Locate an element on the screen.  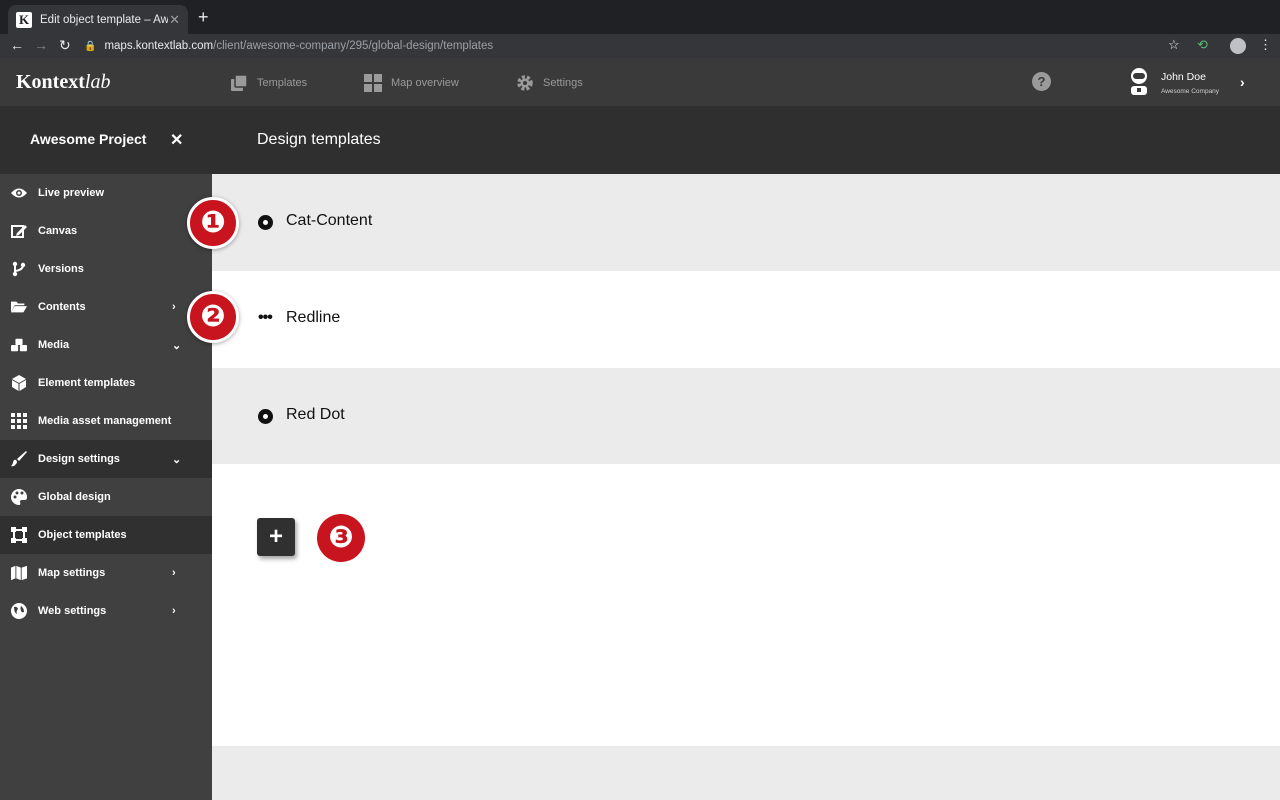
forward-icon: → is located at coordinates (41, 45).